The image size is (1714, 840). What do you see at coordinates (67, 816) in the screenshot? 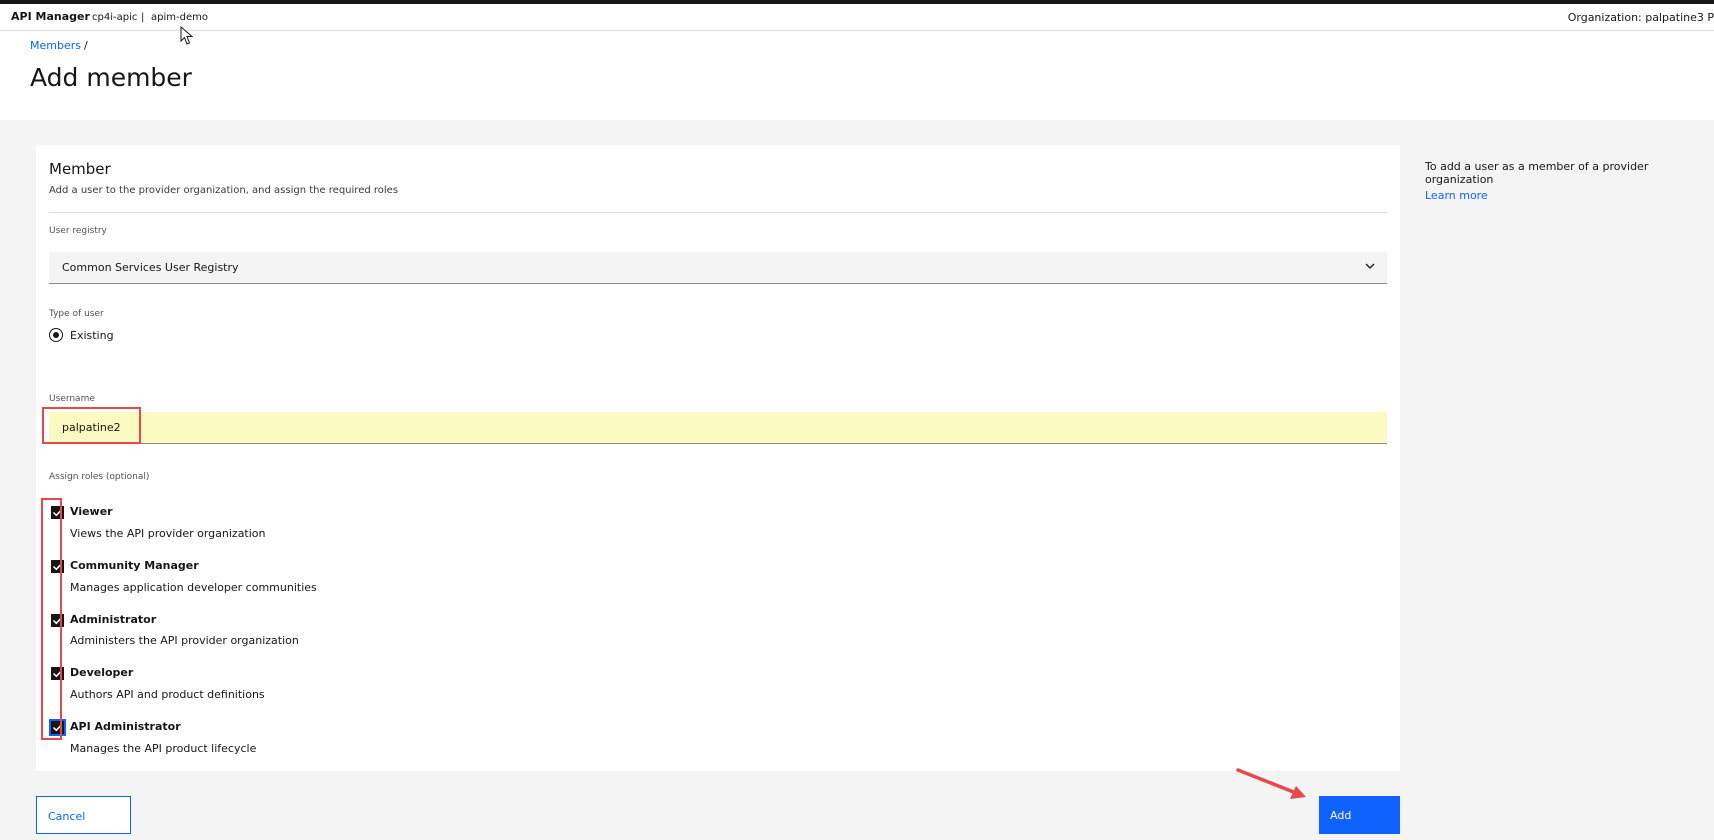
I see `cancel-button-label: Cancel` at bounding box center [67, 816].